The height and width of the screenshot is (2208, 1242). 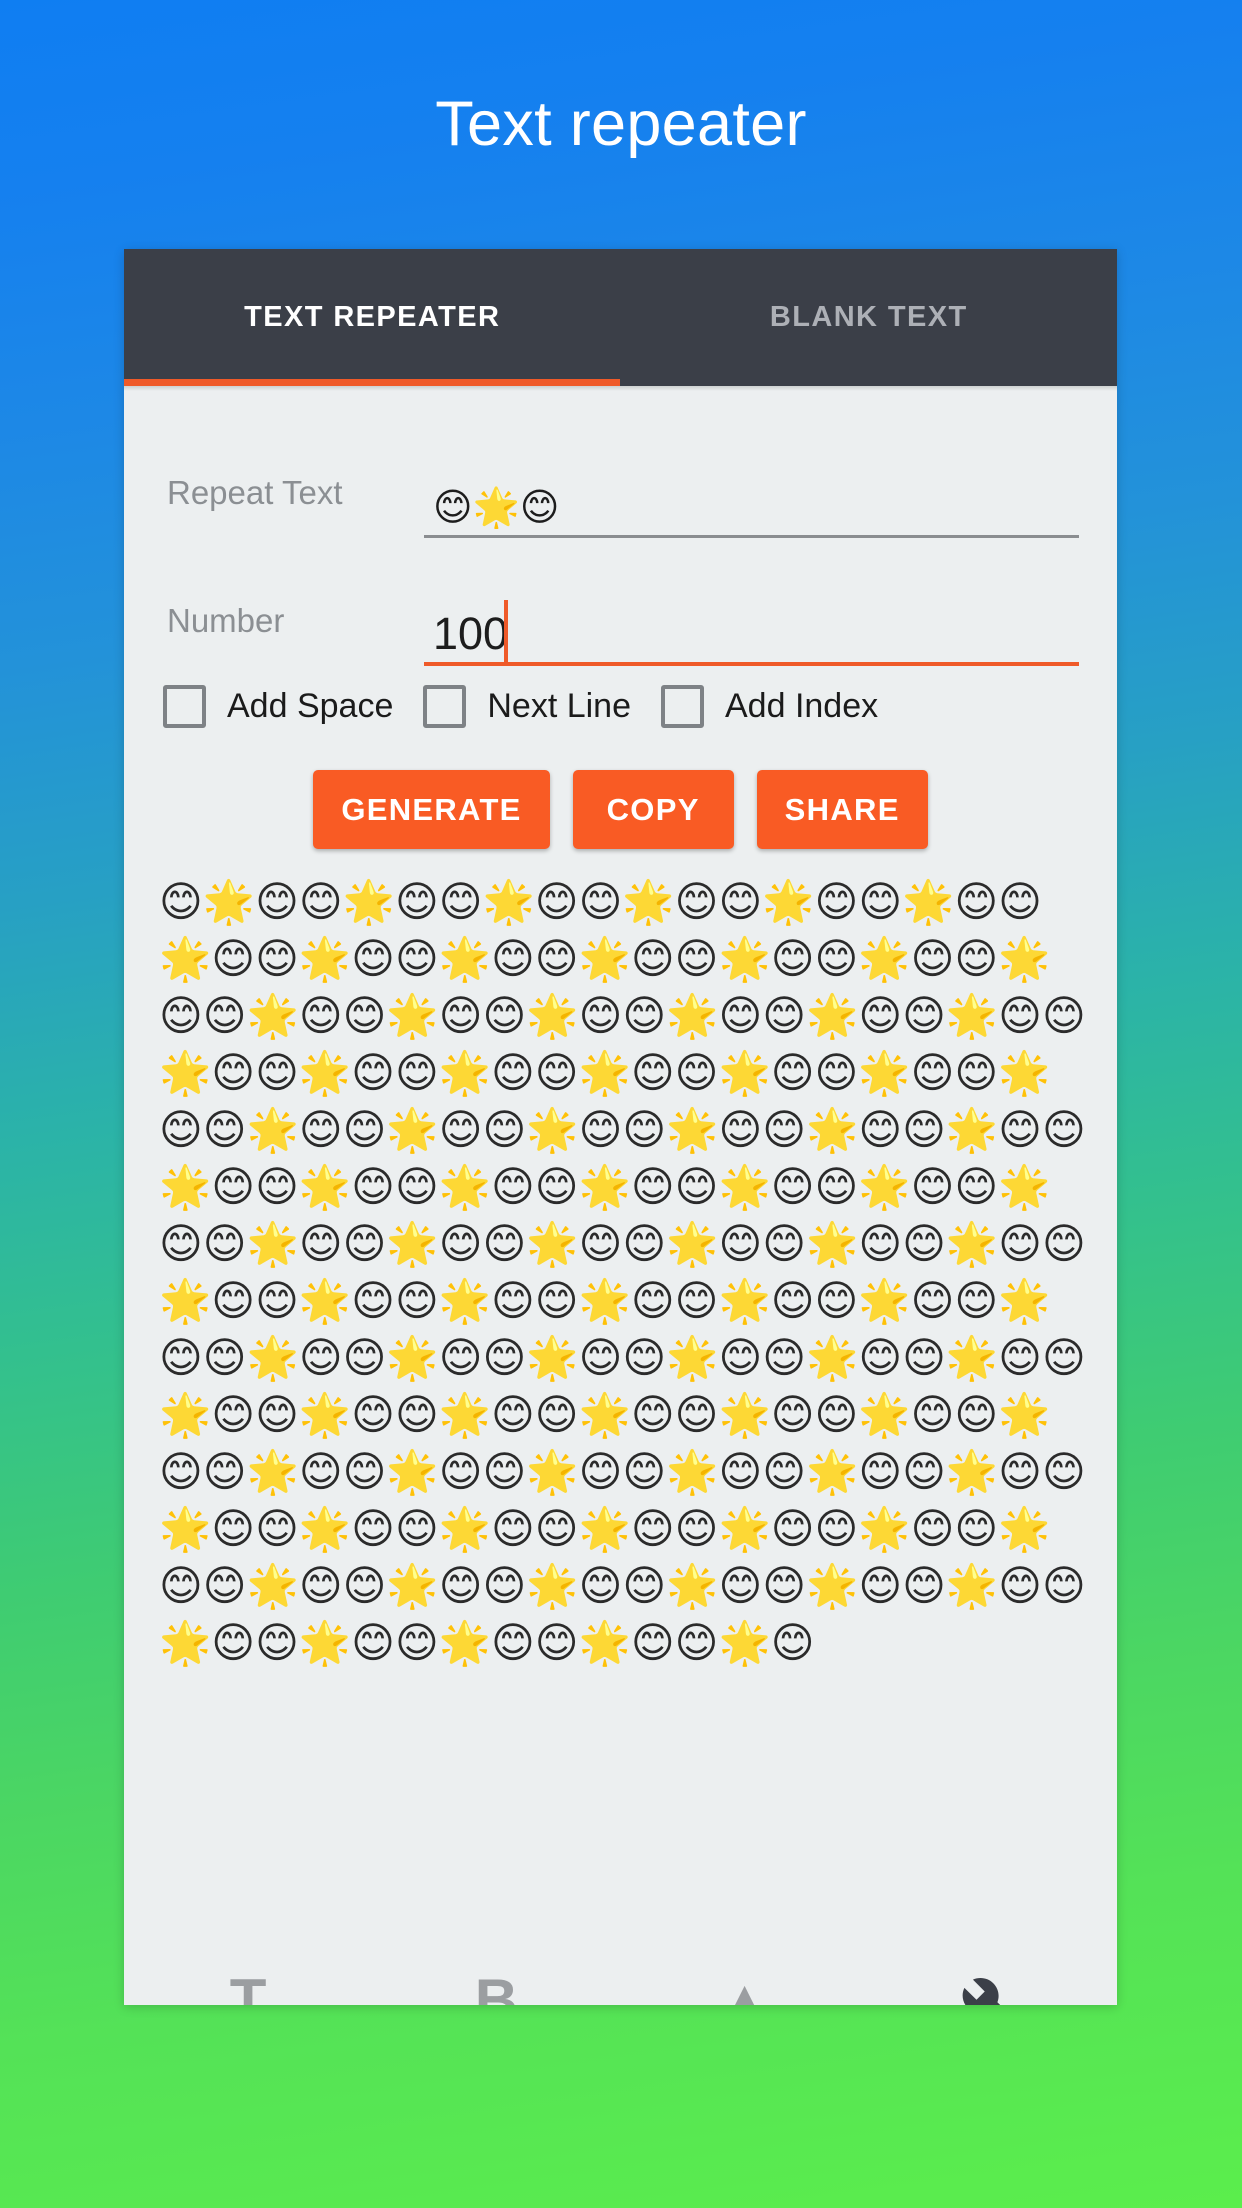 What do you see at coordinates (751, 664) in the screenshot?
I see `number-underline` at bounding box center [751, 664].